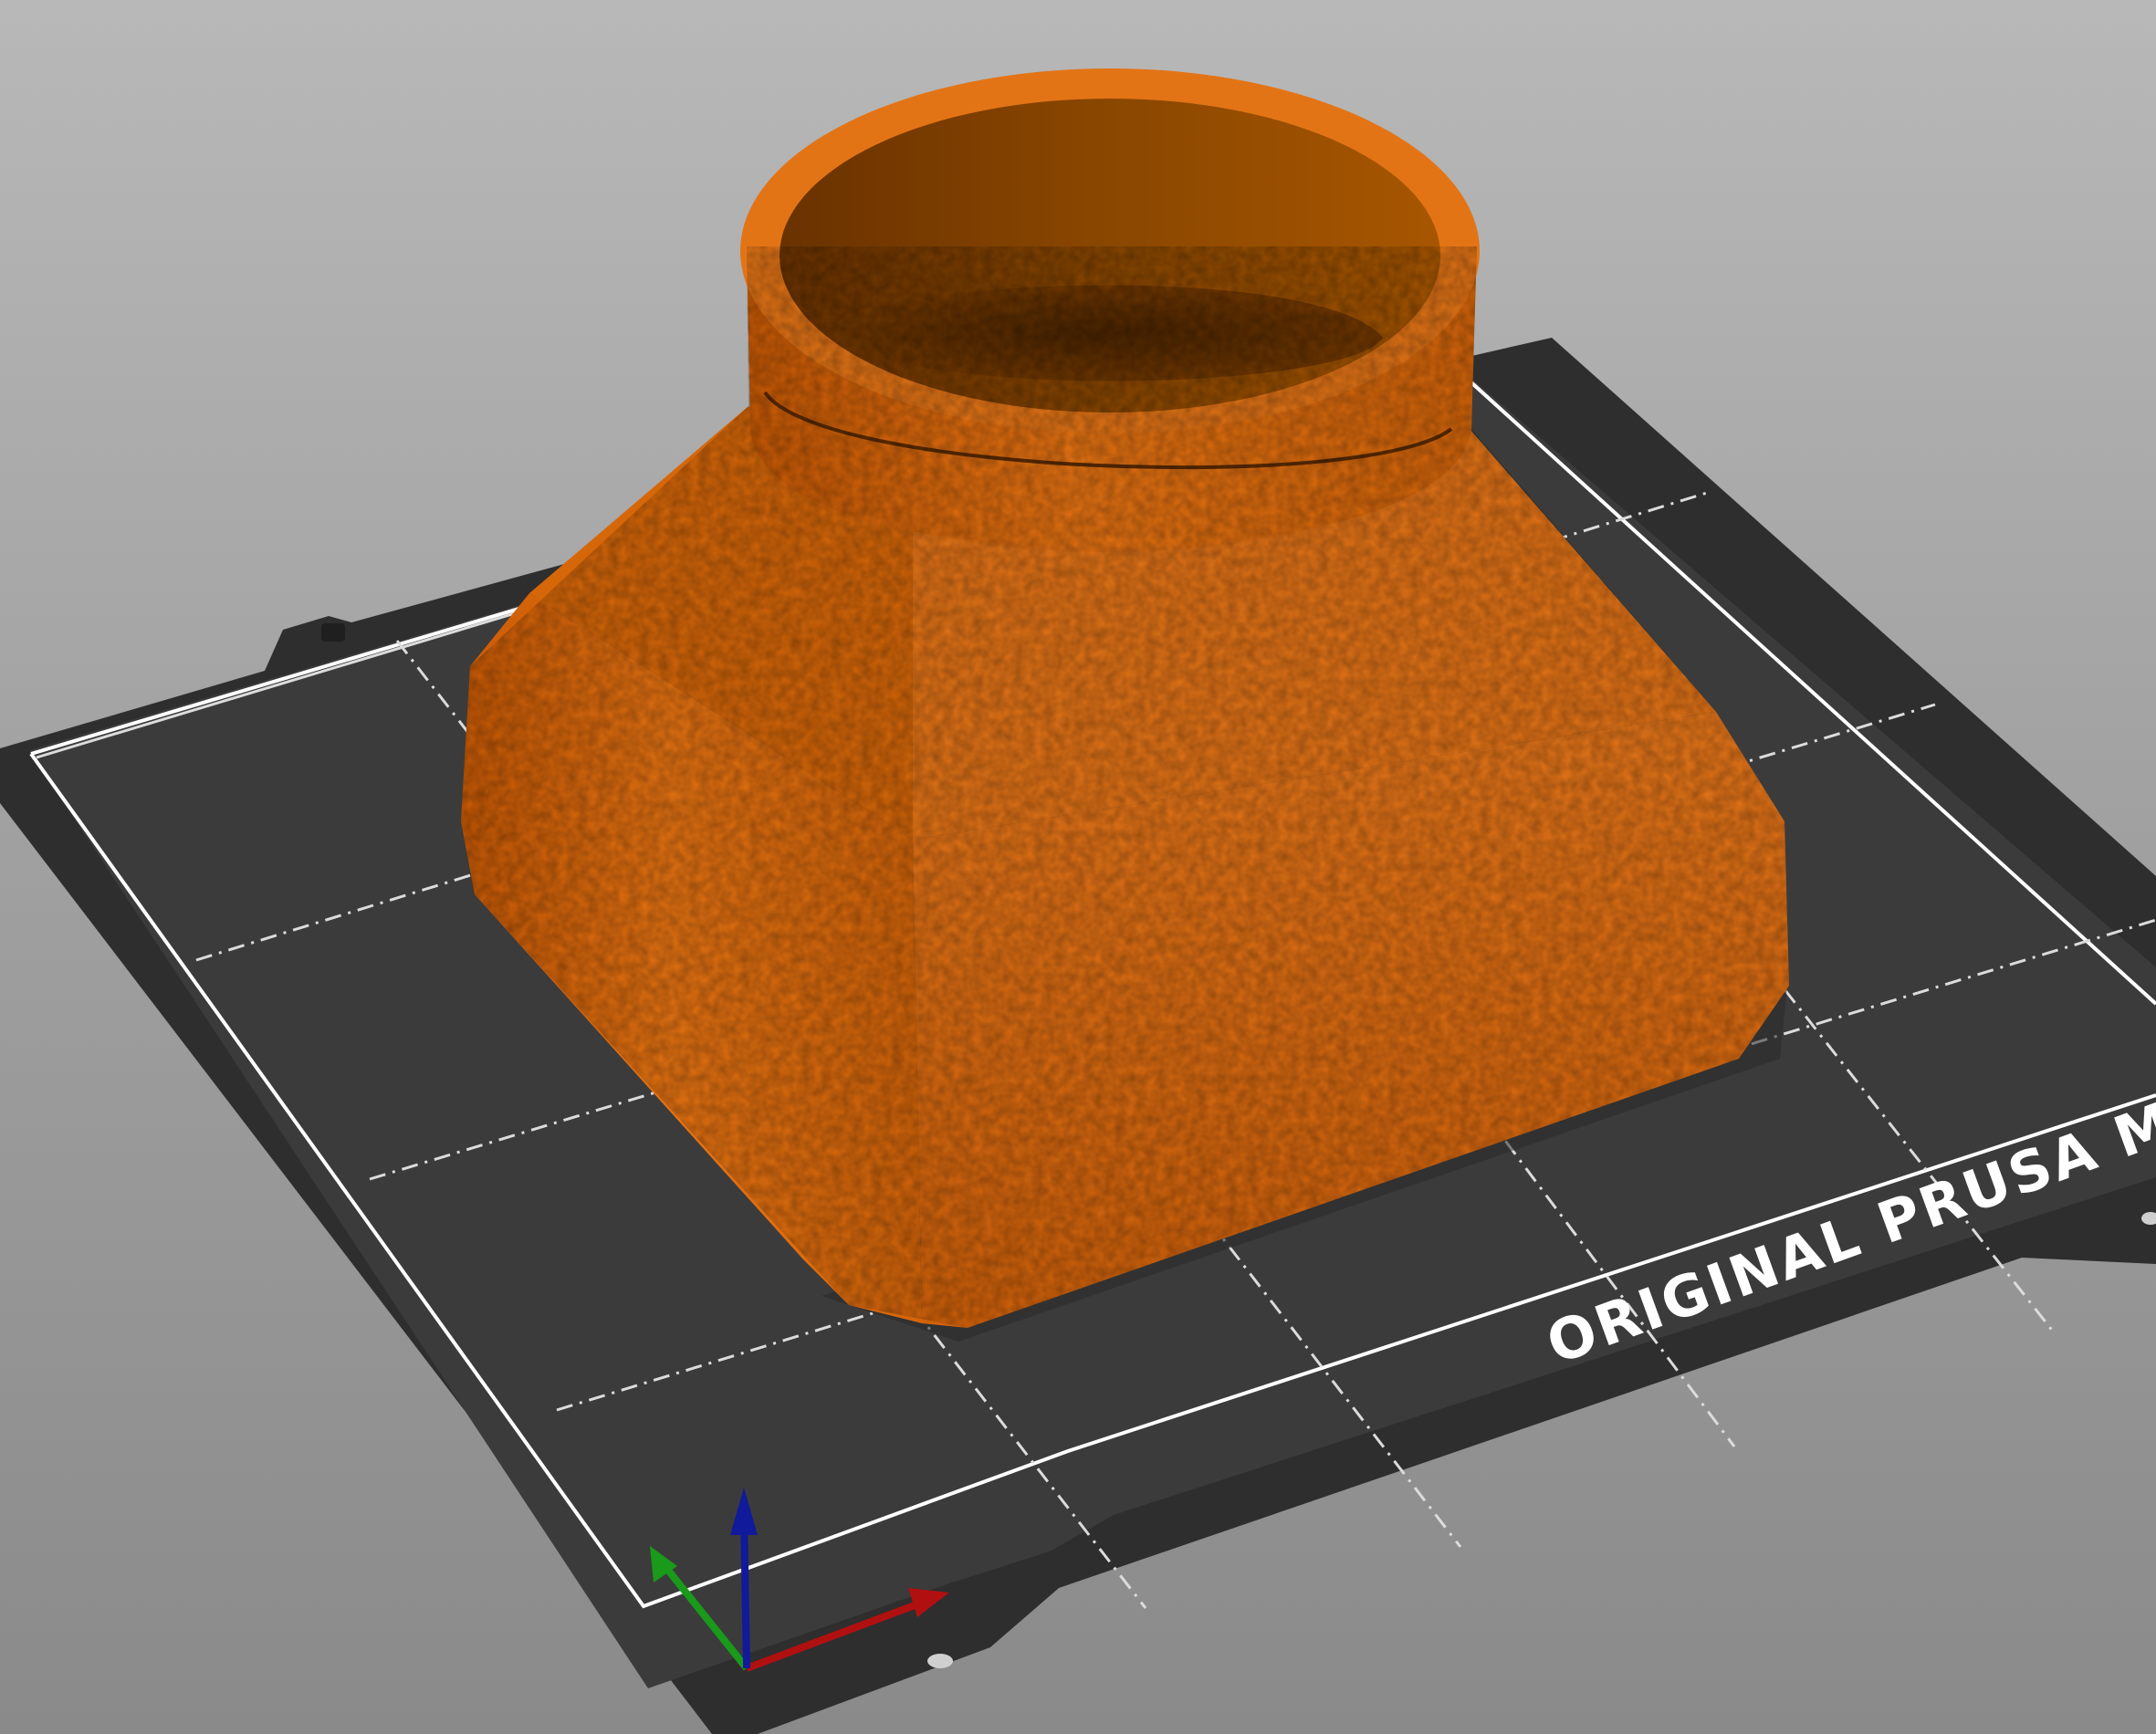  I want to click on bed-alignment-pin, so click(333, 632).